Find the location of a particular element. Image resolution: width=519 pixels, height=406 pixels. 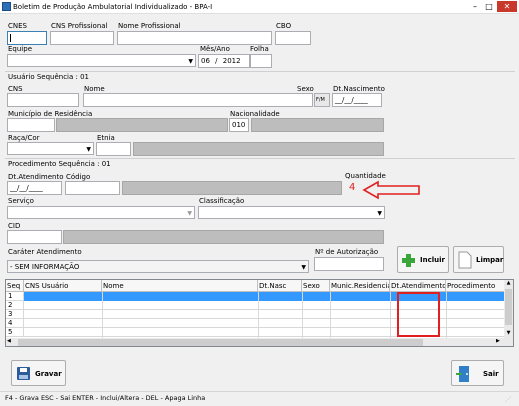

mes-ano-input: 06 / 2012 is located at coordinates (224, 61).